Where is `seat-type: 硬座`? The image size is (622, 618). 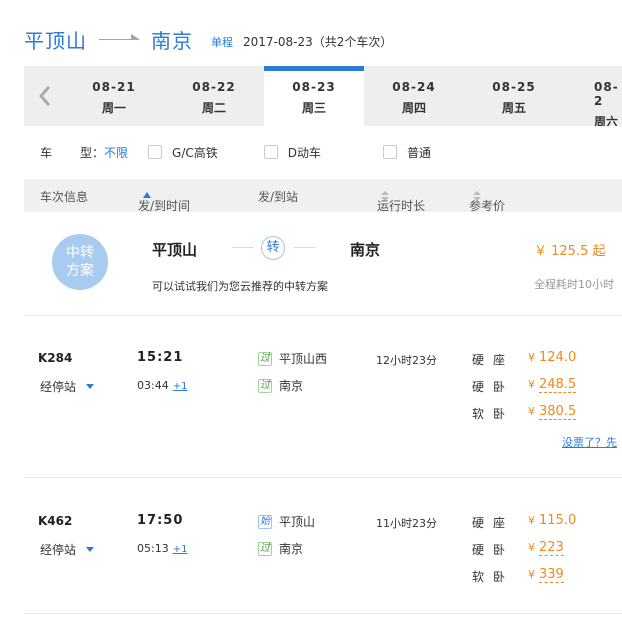 seat-type: 硬座 is located at coordinates (493, 360).